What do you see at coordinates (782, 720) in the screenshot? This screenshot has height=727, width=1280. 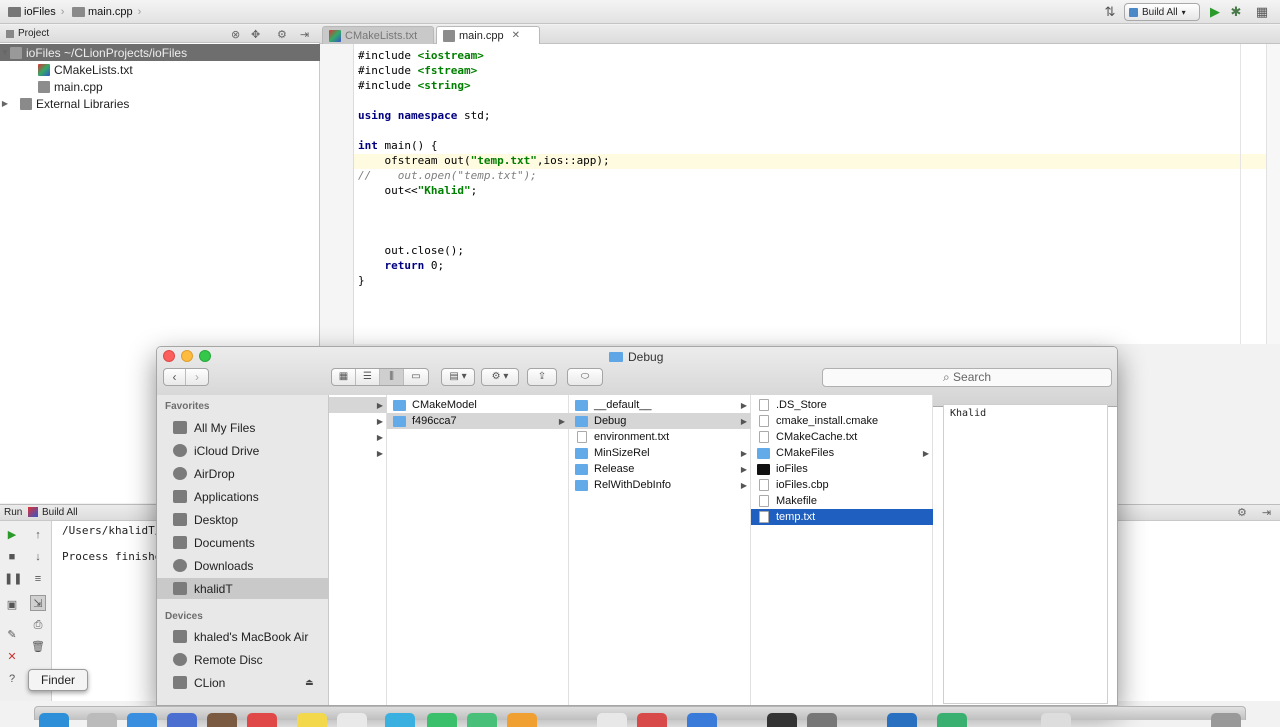 I see `terminal-icon` at bounding box center [782, 720].